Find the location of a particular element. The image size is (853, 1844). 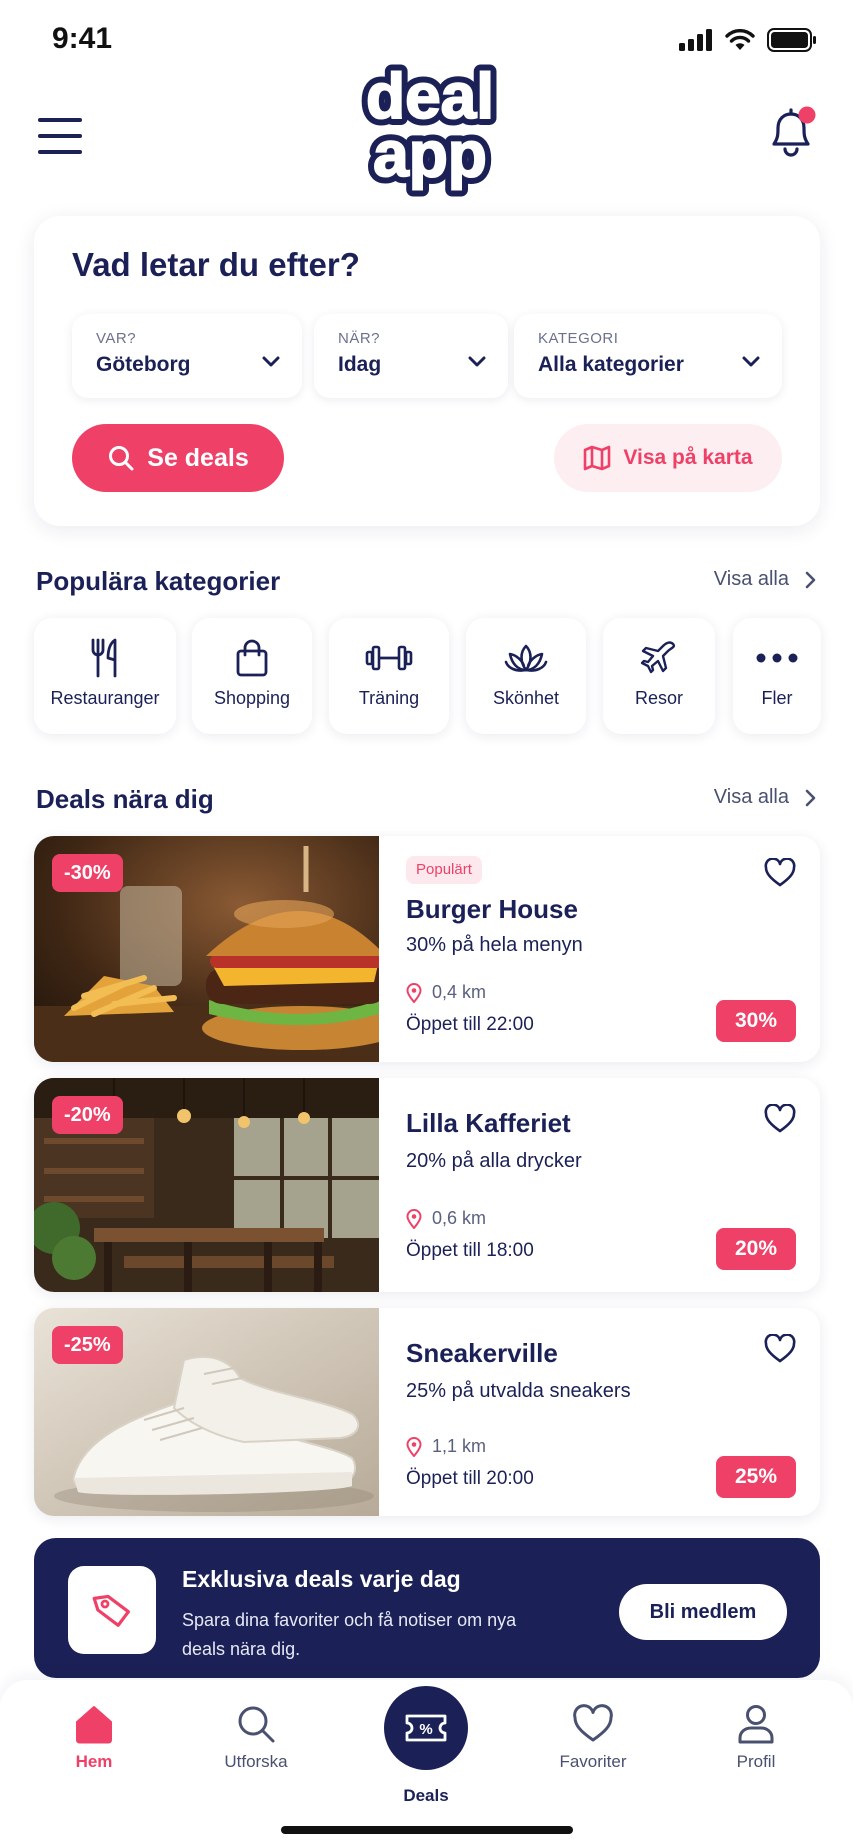

burger-photo: -30% is located at coordinates (206, 949).